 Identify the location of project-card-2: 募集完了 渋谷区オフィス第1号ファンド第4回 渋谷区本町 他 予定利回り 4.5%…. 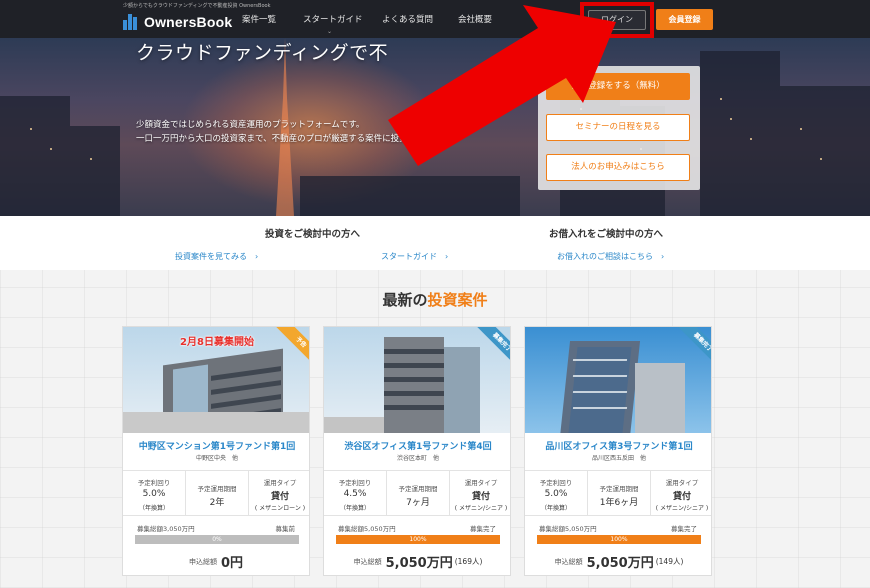
(417, 451).